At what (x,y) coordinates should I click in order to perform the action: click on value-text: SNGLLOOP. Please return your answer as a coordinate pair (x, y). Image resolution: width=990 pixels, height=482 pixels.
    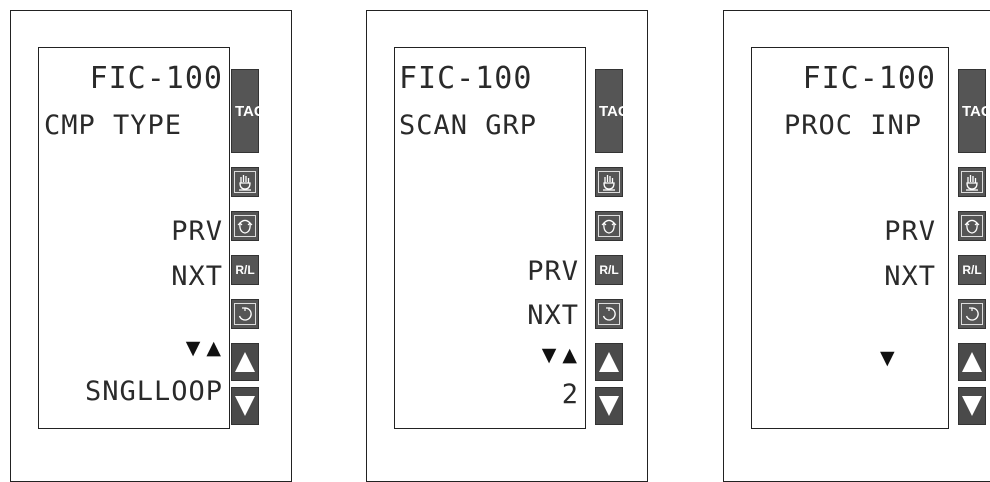
    Looking at the image, I should click on (153, 391).